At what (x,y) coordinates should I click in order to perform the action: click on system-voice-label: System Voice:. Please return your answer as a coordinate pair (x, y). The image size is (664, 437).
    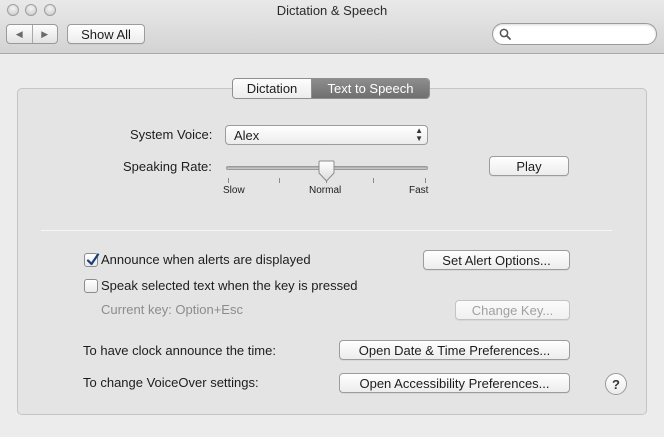
    Looking at the image, I should click on (171, 134).